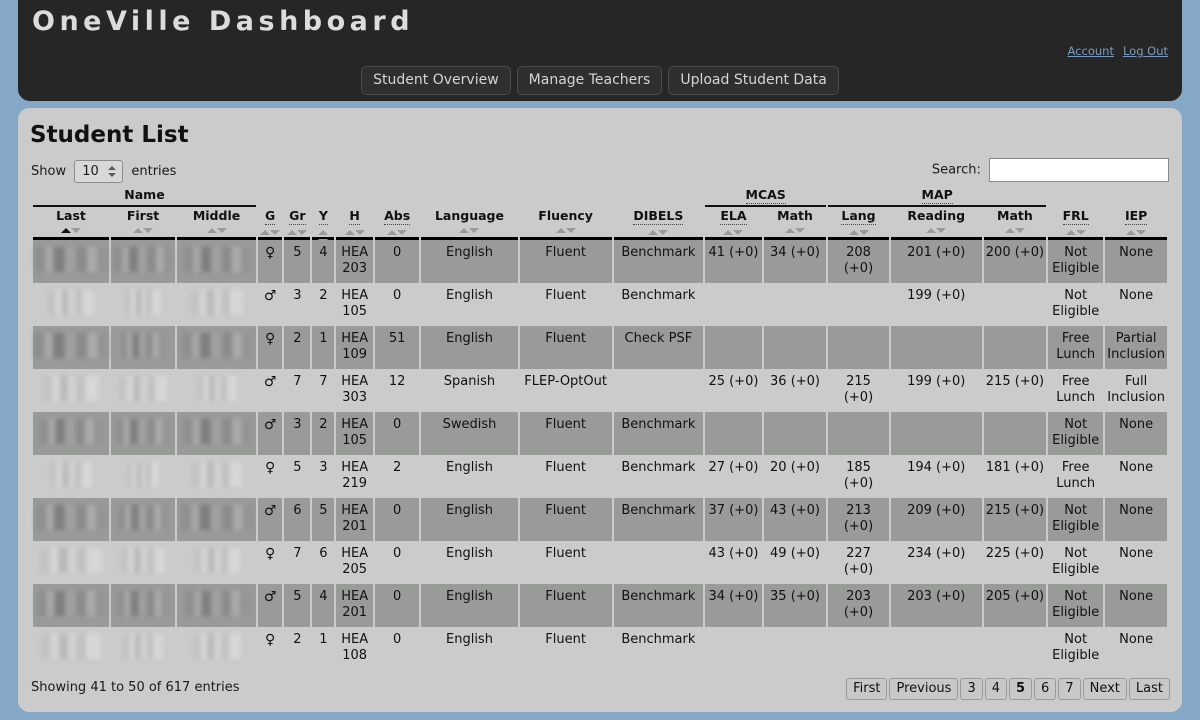 Image resolution: width=1200 pixels, height=720 pixels. I want to click on page-7: 7, so click(1069, 689).